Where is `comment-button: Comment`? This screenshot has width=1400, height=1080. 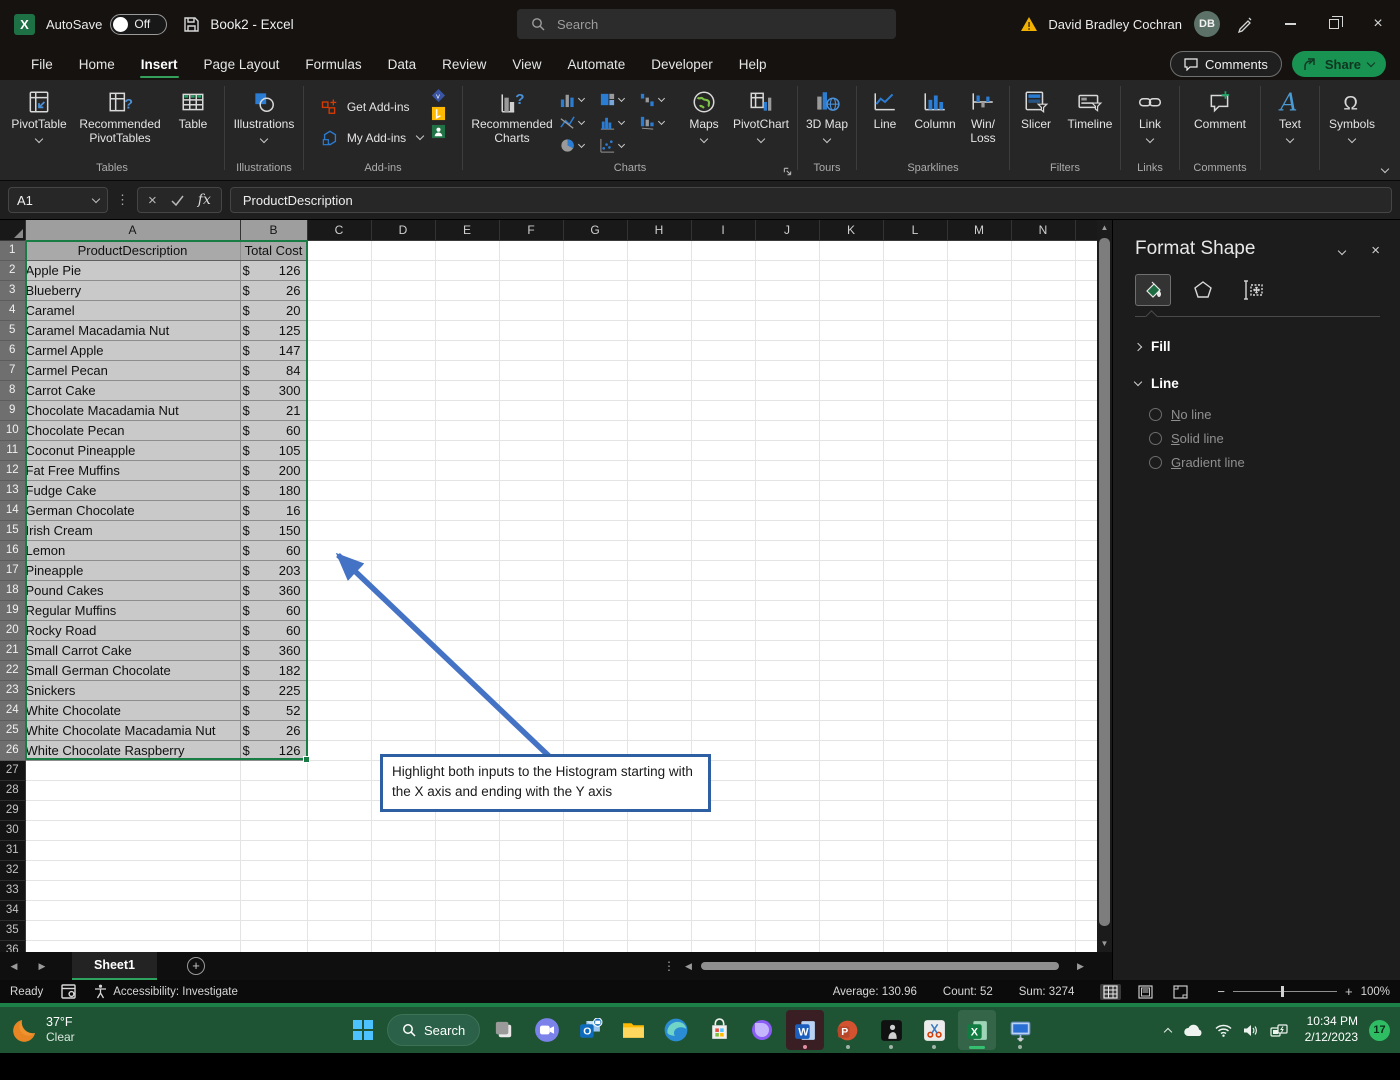 comment-button: Comment is located at coordinates (1220, 109).